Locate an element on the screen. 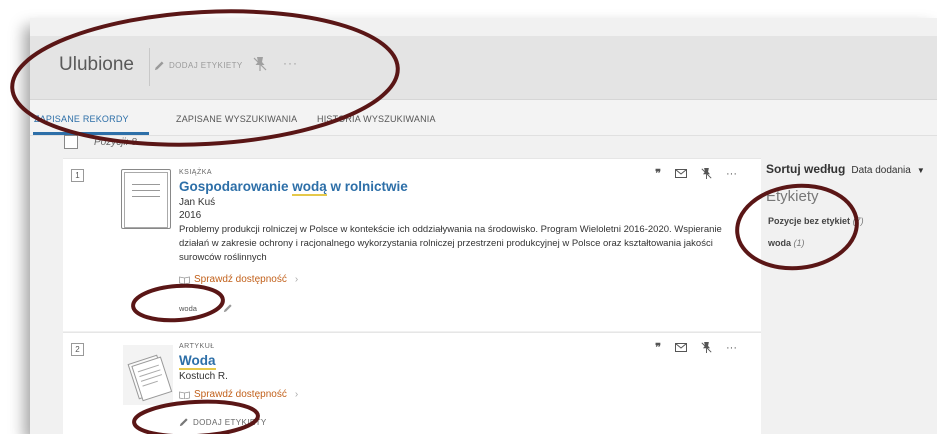  tag-filter-count: (1) is located at coordinates (799, 243).